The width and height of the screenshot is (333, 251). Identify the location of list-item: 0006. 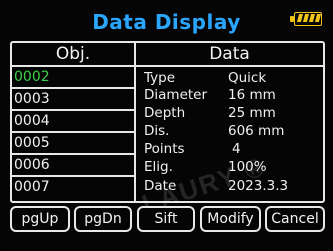
(73, 165).